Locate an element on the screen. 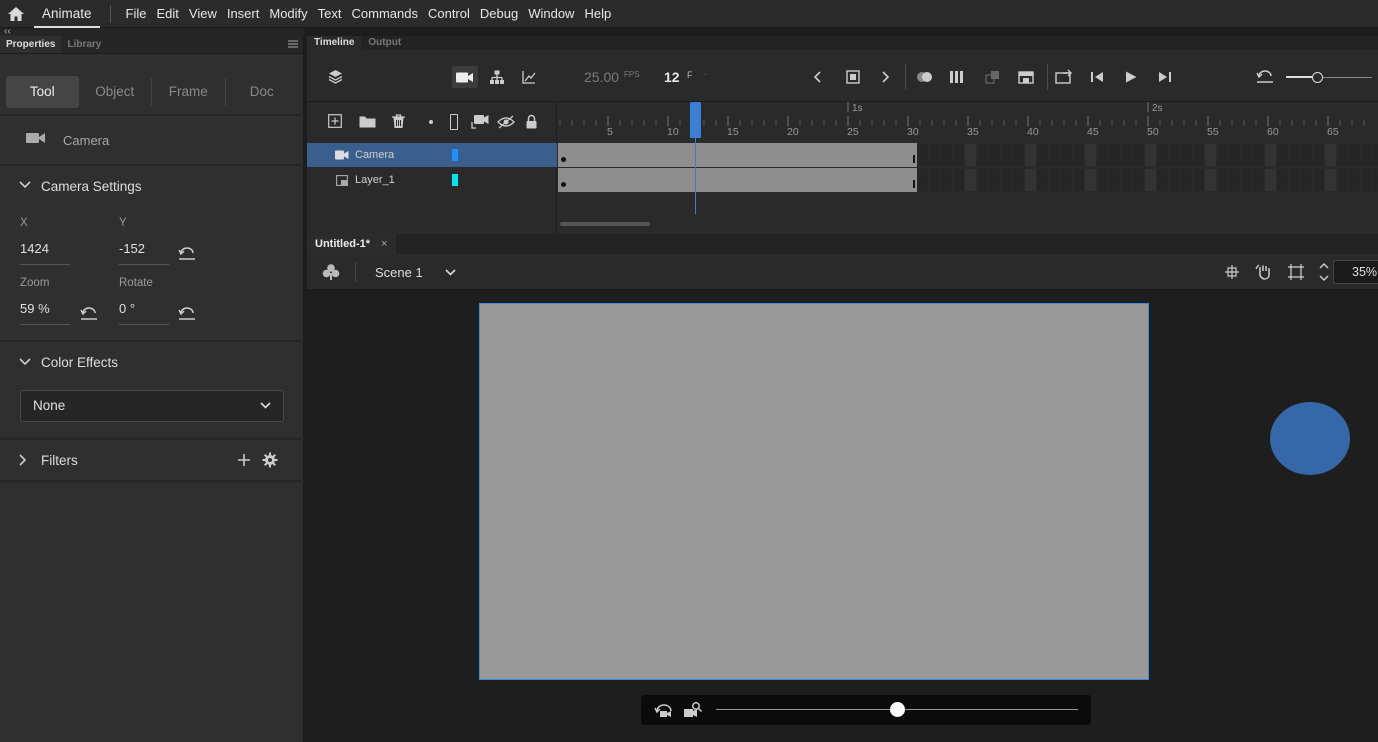 The image size is (1378, 742). graph-editor-icon is located at coordinates (529, 77).